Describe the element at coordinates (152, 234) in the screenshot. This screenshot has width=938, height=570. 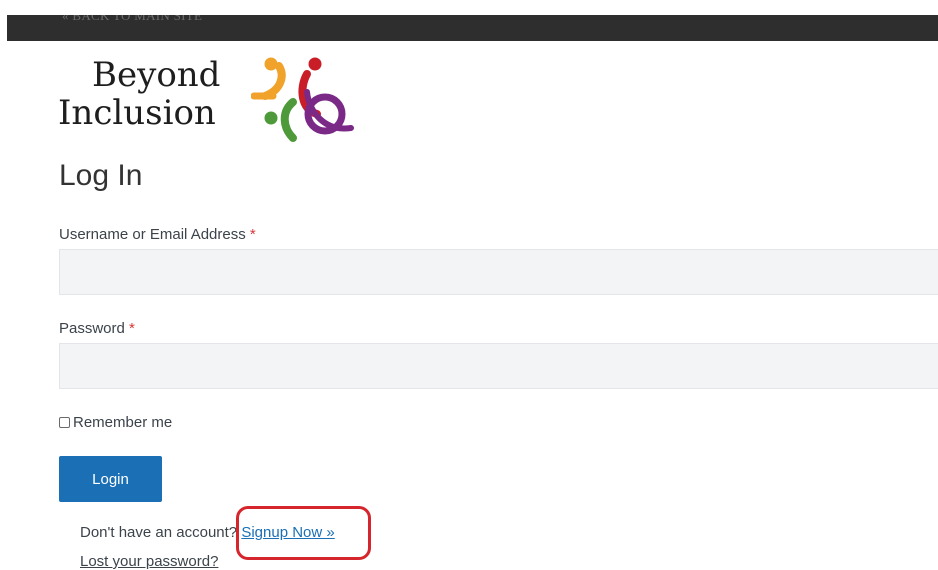
I see `username-label-text: Username or Email Address` at that location.